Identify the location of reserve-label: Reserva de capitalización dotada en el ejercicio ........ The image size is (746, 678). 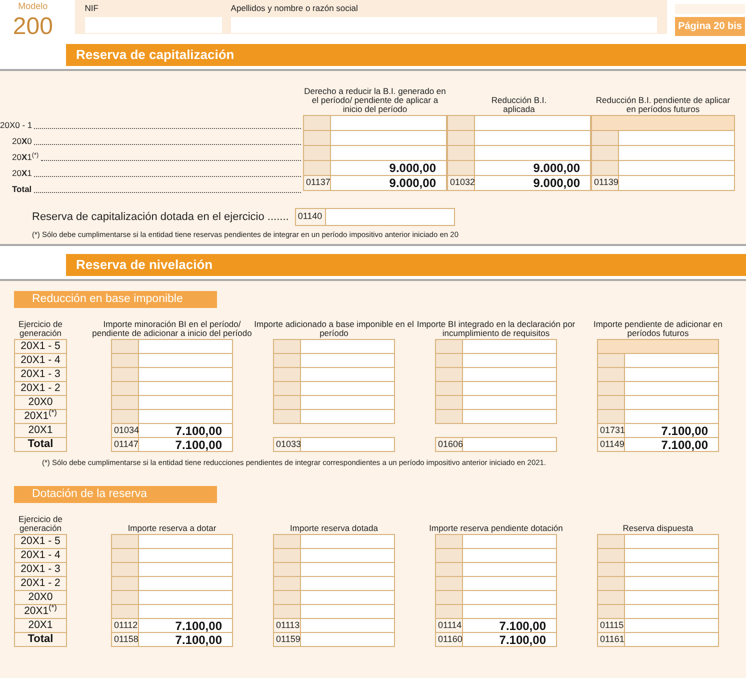
(160, 217).